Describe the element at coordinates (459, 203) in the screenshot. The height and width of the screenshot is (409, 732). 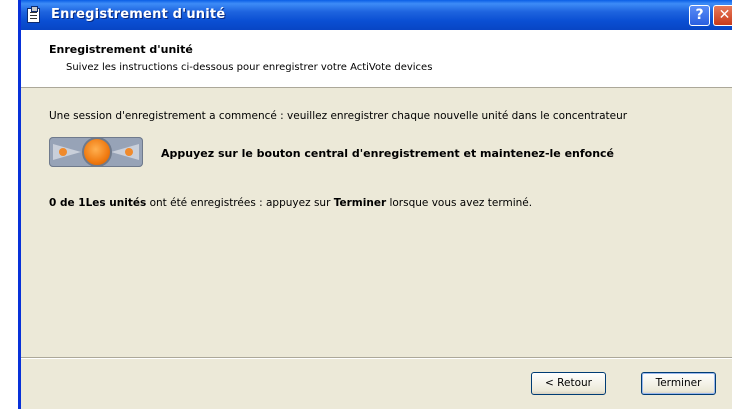
I see `status-end-text: lorsque vous avez terminé.` at that location.